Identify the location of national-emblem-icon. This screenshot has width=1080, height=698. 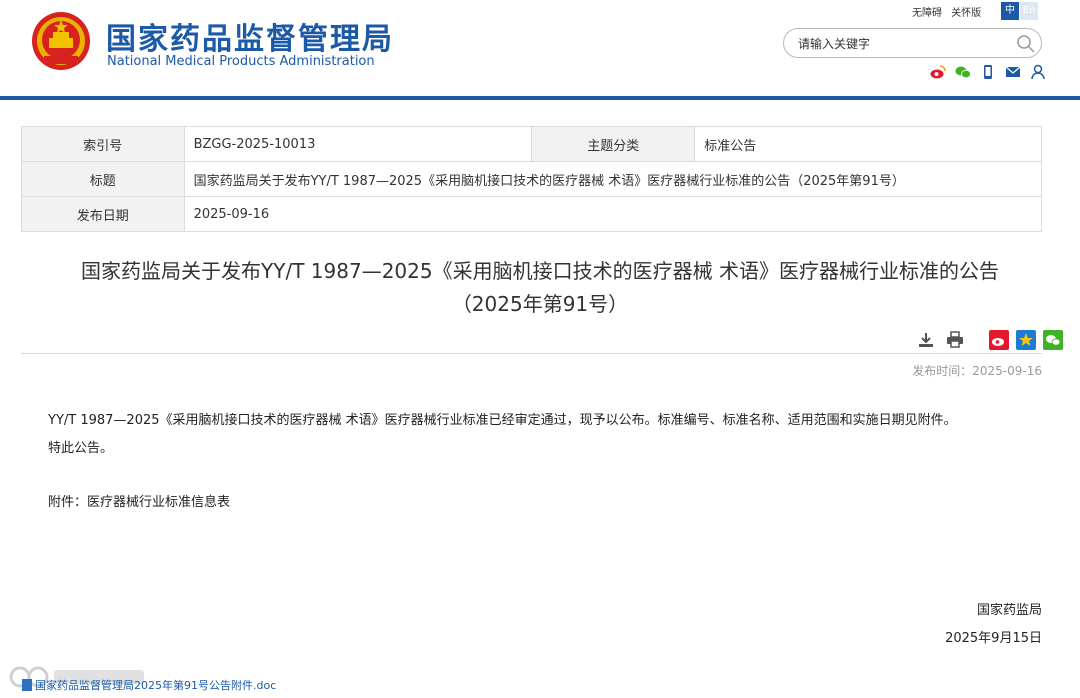
(61, 41).